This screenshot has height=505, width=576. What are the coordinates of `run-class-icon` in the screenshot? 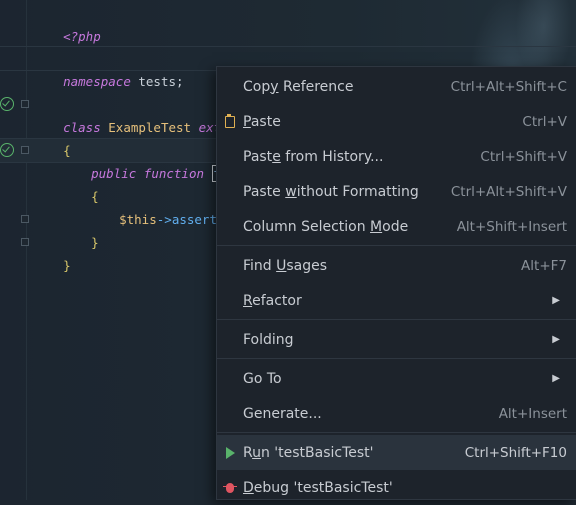 It's located at (7, 104).